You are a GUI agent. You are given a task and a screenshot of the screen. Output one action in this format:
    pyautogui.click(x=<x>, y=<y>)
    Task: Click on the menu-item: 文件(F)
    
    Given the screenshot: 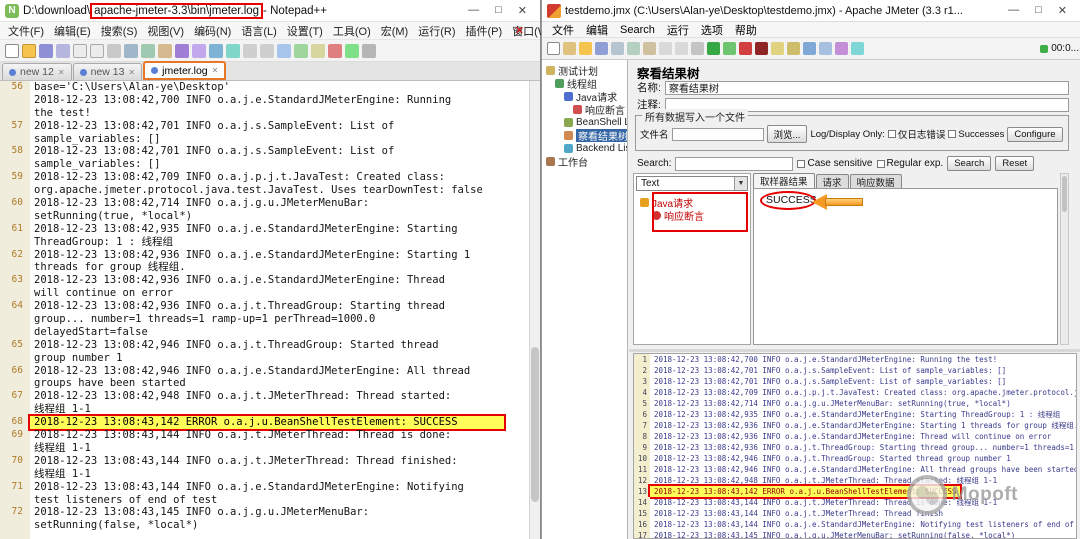 What is the action you would take?
    pyautogui.click(x=26, y=31)
    